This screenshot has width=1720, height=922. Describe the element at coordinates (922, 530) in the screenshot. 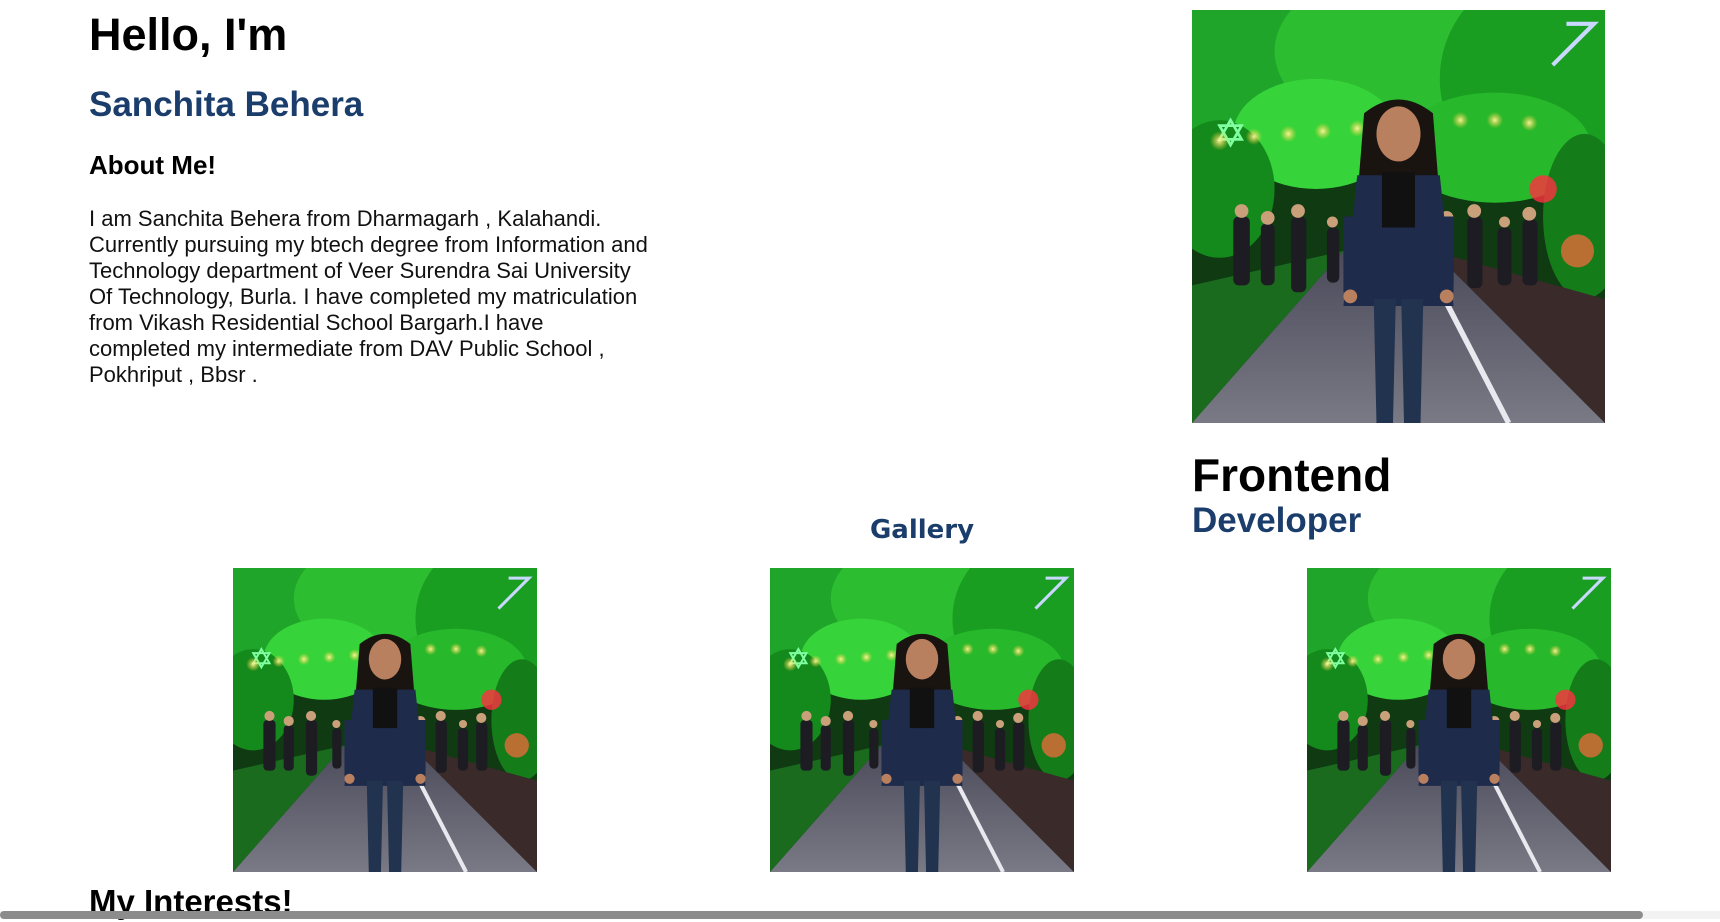

I see `gallery-title: Gallery` at that location.